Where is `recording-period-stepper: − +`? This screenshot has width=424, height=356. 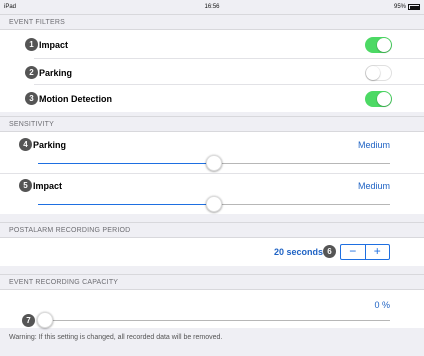 recording-period-stepper: − + is located at coordinates (365, 252).